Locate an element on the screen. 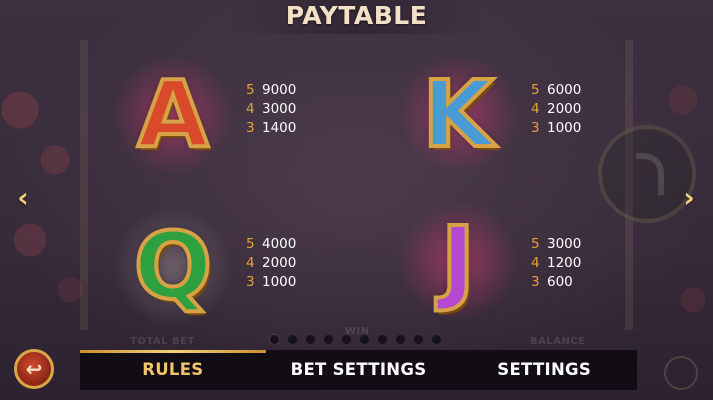 The width and height of the screenshot is (713, 400). pagination-dots is located at coordinates (355, 339).